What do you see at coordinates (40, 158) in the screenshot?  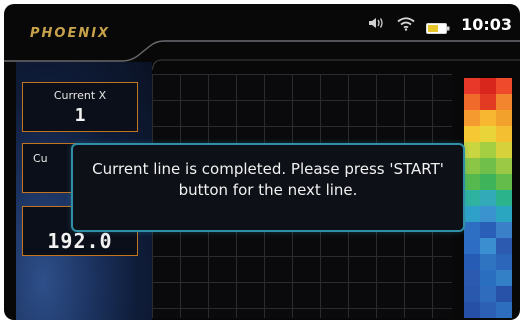 I see `current-y-label: Cu` at bounding box center [40, 158].